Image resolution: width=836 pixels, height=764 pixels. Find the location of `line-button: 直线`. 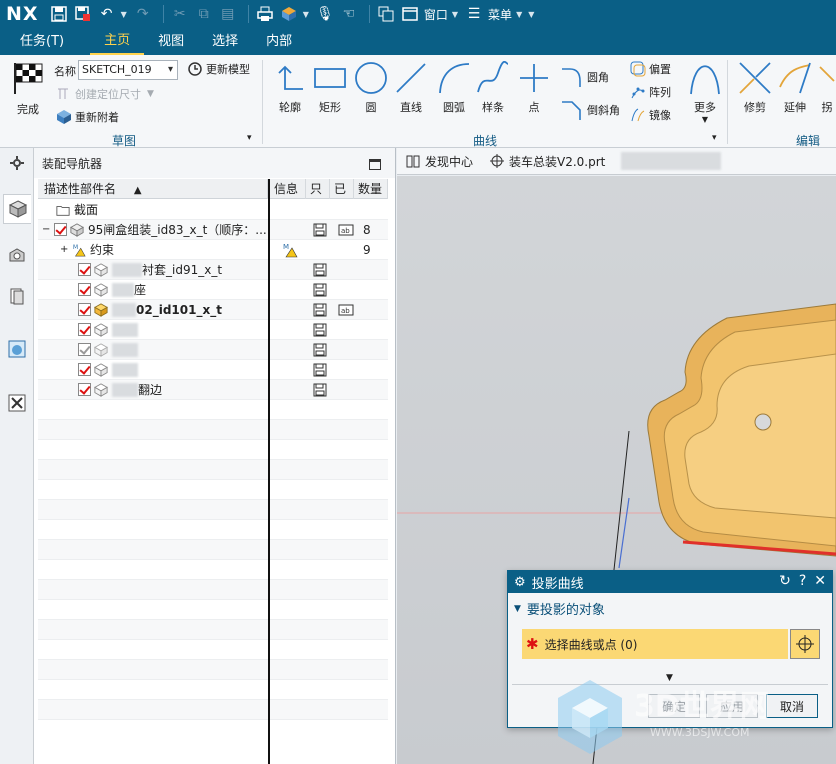

line-button: 直线 is located at coordinates (411, 88).